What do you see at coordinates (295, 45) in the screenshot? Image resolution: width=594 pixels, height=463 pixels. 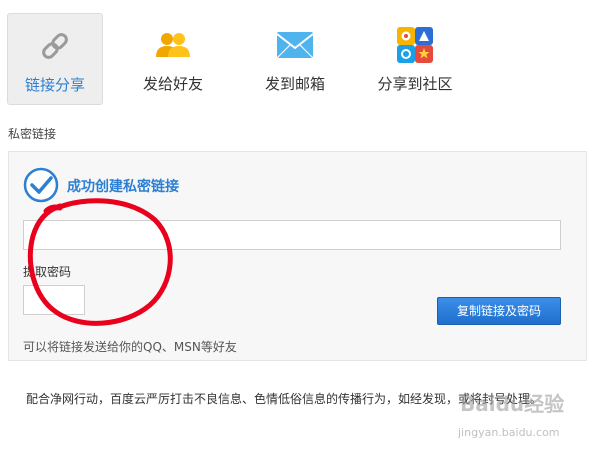 I see `mail-icon` at bounding box center [295, 45].